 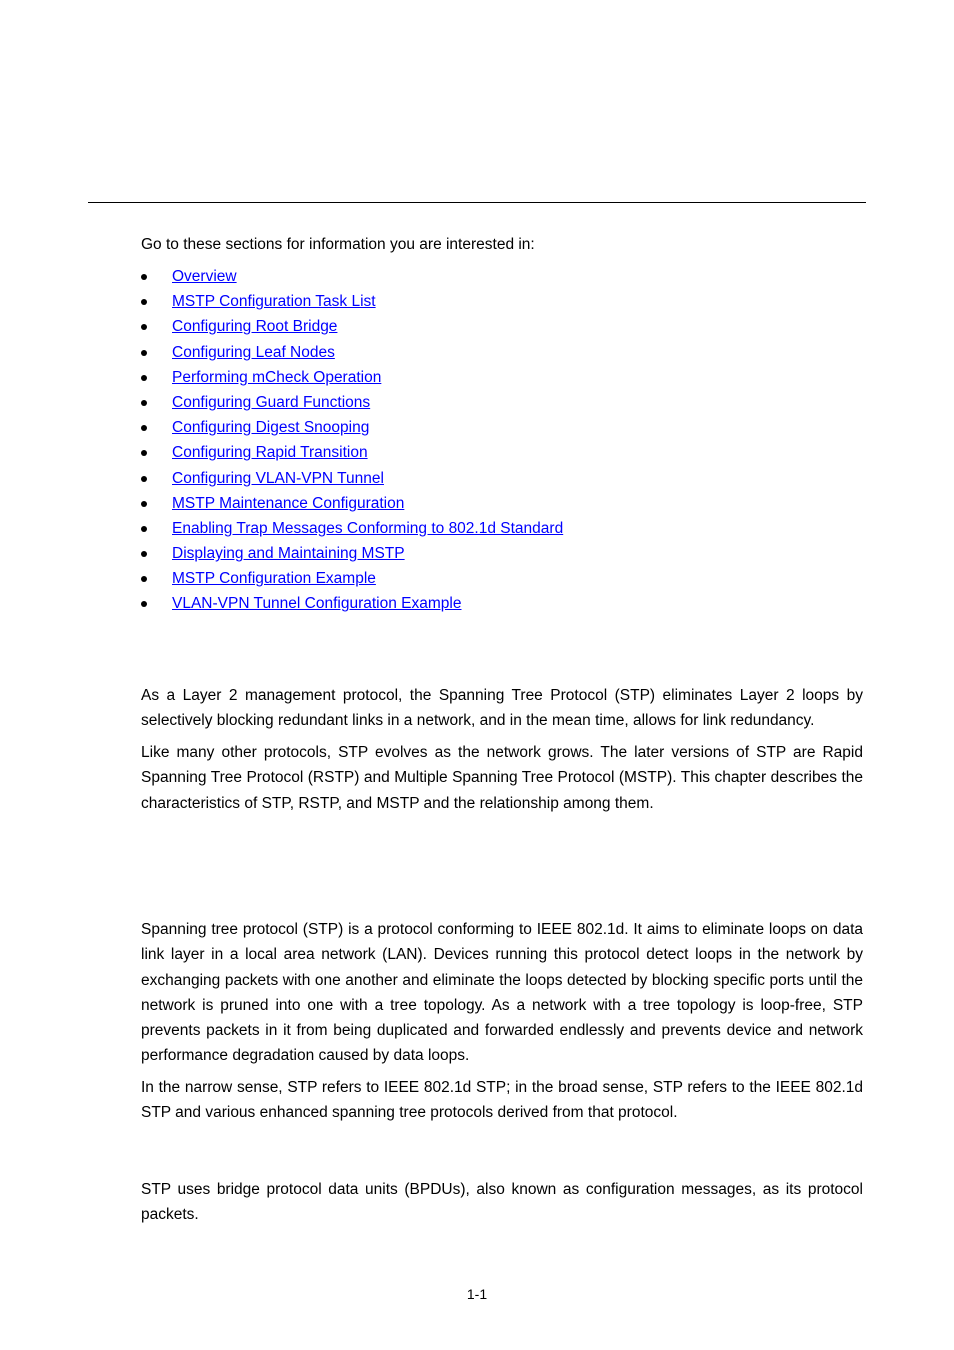 I want to click on list-item: Configuring VLAN-VPN Tunnel, so click(x=352, y=480).